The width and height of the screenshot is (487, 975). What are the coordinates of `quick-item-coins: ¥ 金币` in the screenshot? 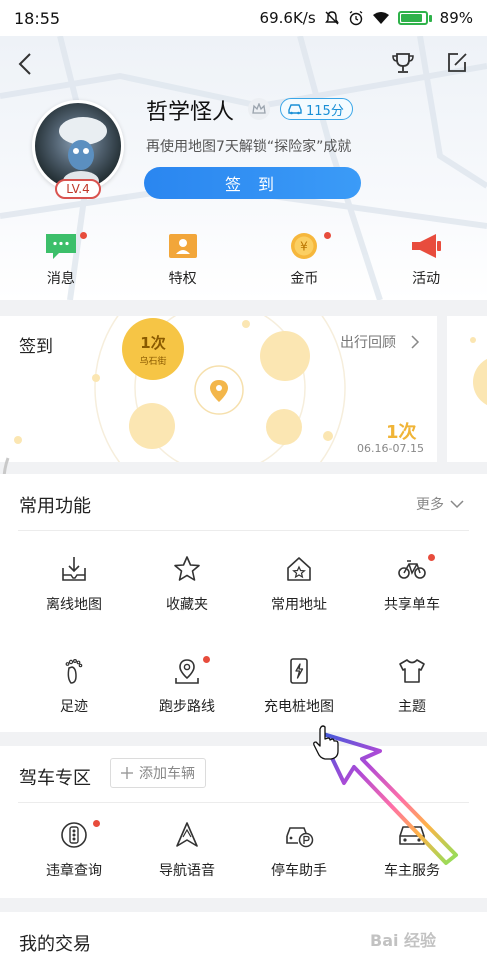 It's located at (305, 265).